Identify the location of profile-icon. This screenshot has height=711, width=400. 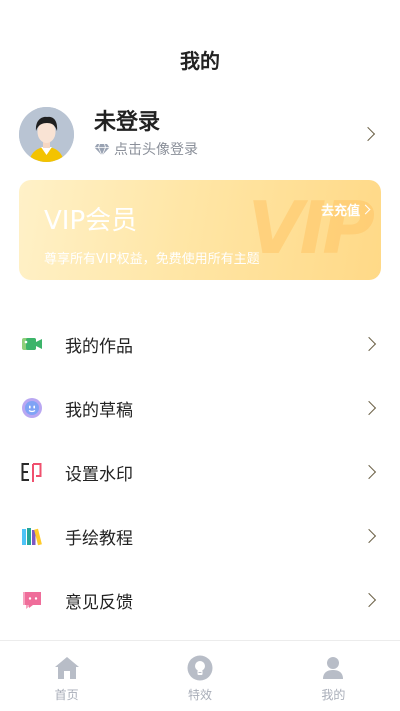
(333, 668).